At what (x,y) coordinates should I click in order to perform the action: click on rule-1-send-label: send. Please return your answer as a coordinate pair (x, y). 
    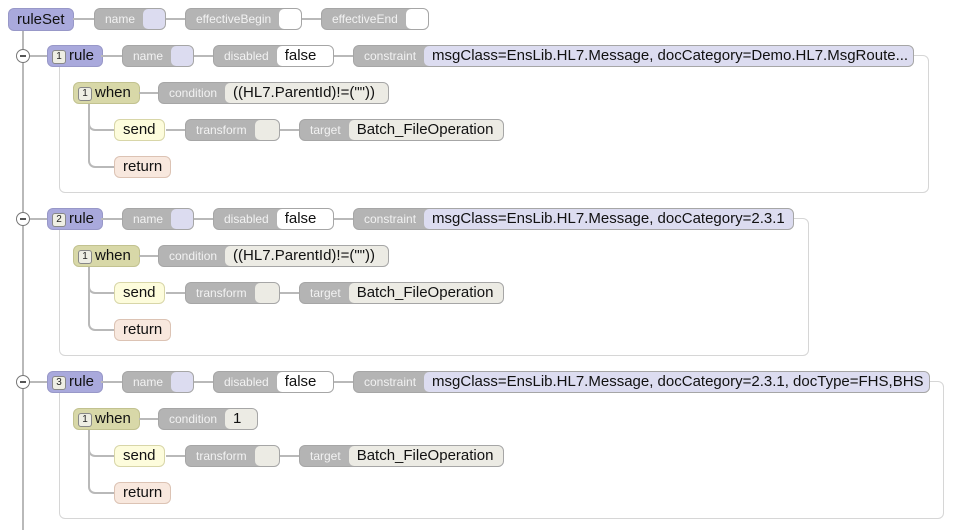
    Looking at the image, I should click on (139, 129).